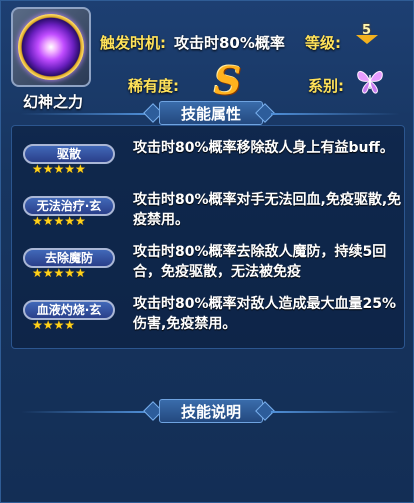 The image size is (414, 503). Describe the element at coordinates (211, 411) in the screenshot. I see `description-title: 技能说明` at that location.